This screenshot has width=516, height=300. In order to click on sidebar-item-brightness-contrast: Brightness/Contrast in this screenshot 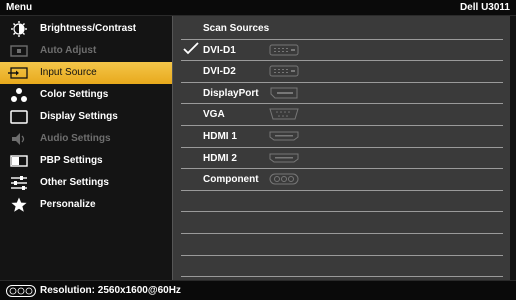, I will do `click(86, 29)`.